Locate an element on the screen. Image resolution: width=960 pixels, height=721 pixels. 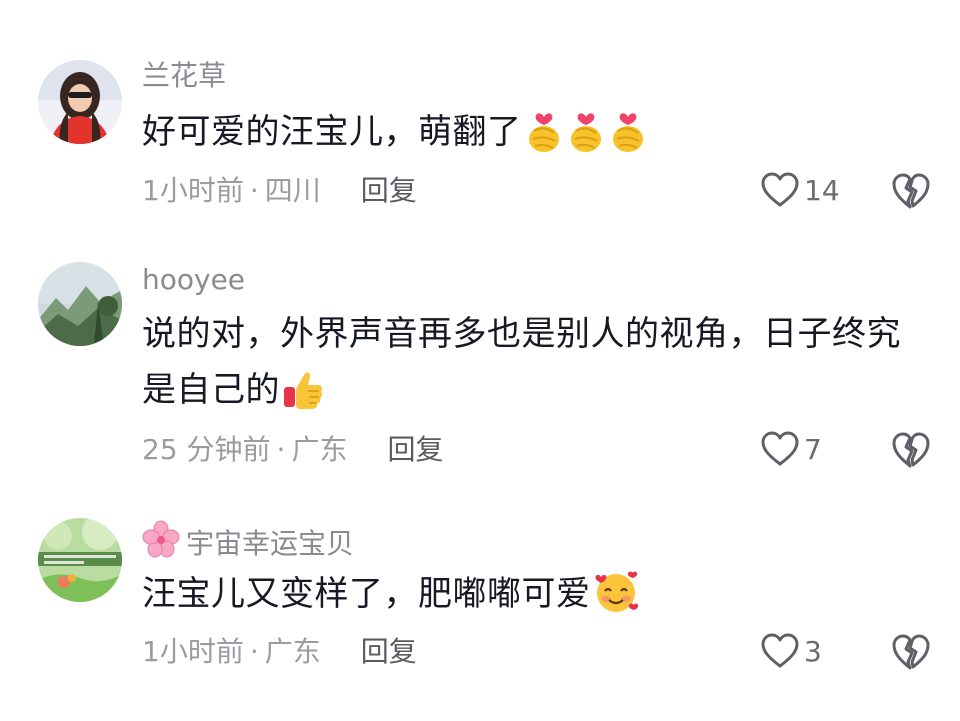
comment-meta: 1小时前 · 四川 回复 is located at coordinates (279, 191).